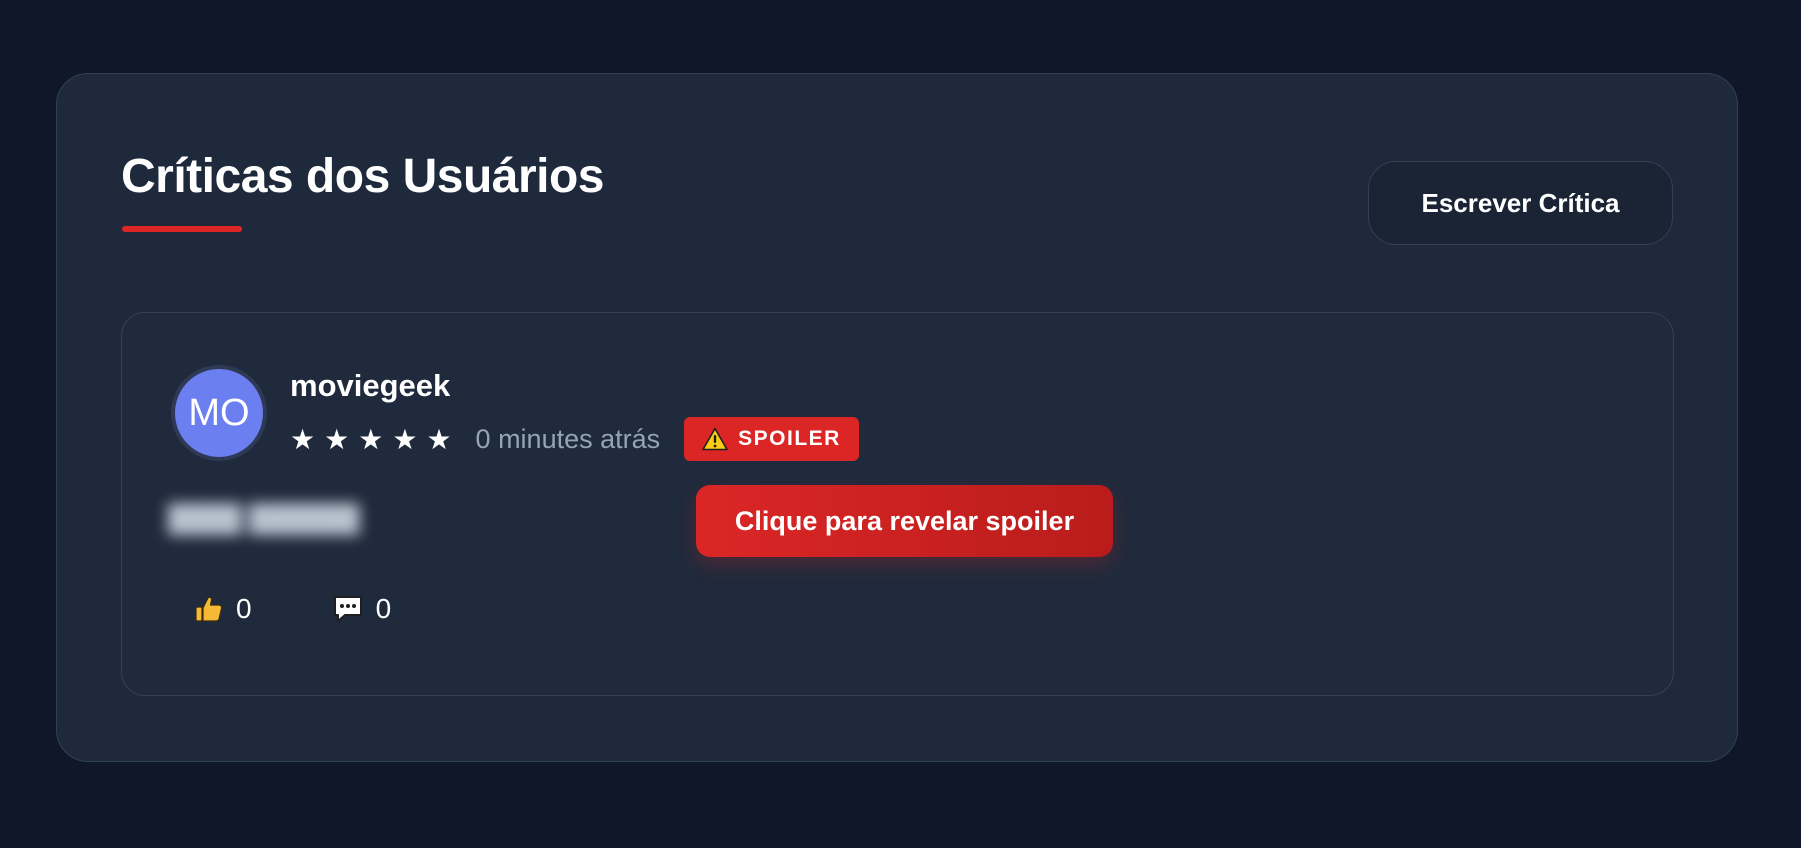 This screenshot has height=848, width=1801. I want to click on spoiler-badge-label: SPOILER, so click(789, 438).